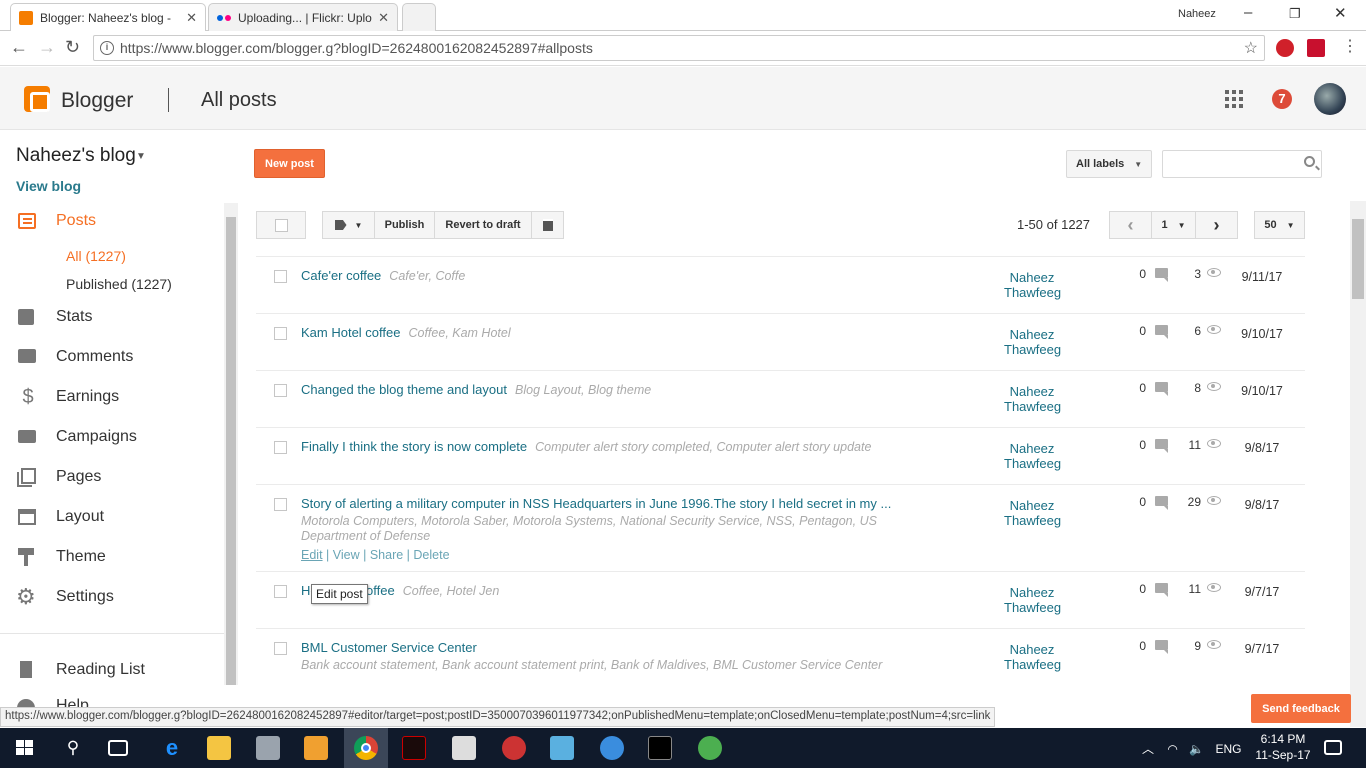  What do you see at coordinates (1242, 164) in the screenshot?
I see `search-input` at bounding box center [1242, 164].